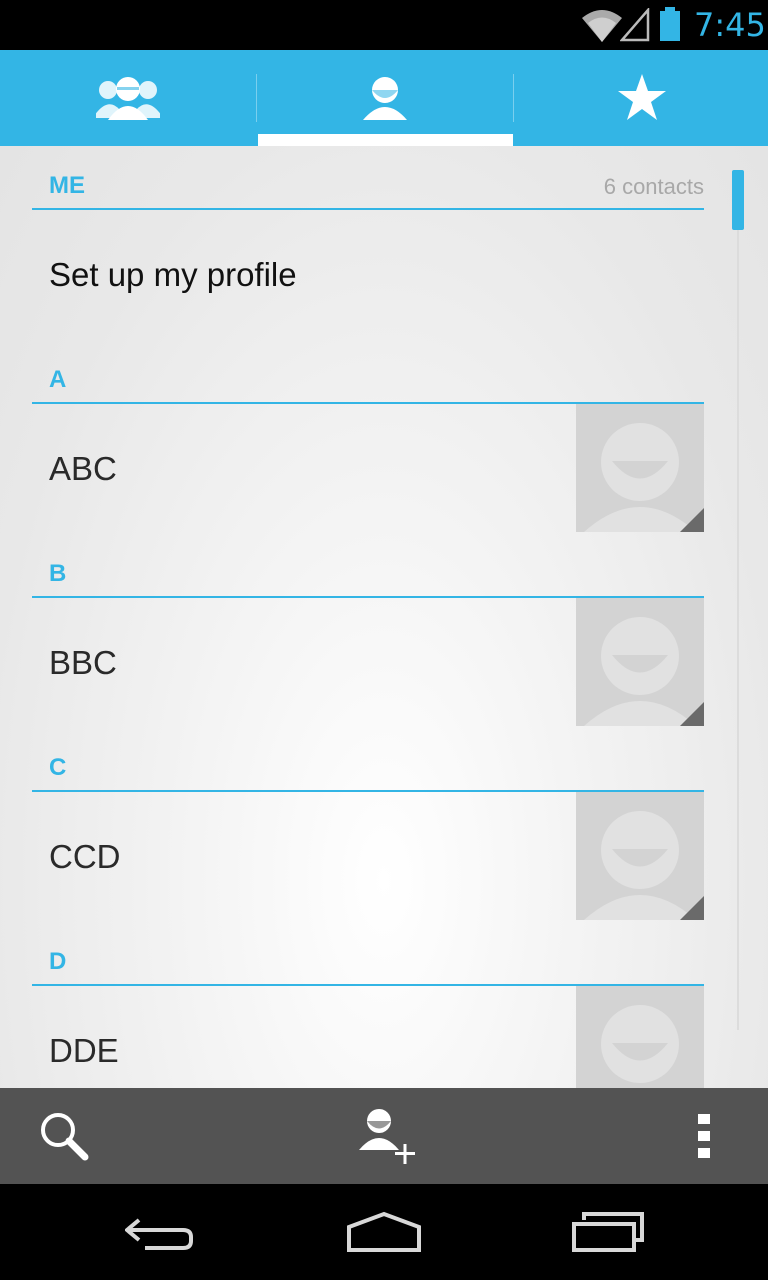  I want to click on back-button, so click(160, 1232).